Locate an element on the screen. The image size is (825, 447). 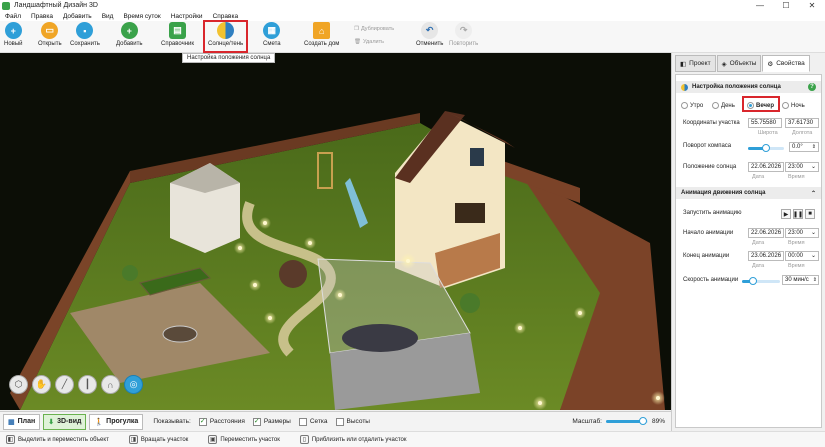
menu-time-of-day: Время суток is located at coordinates (141, 16).